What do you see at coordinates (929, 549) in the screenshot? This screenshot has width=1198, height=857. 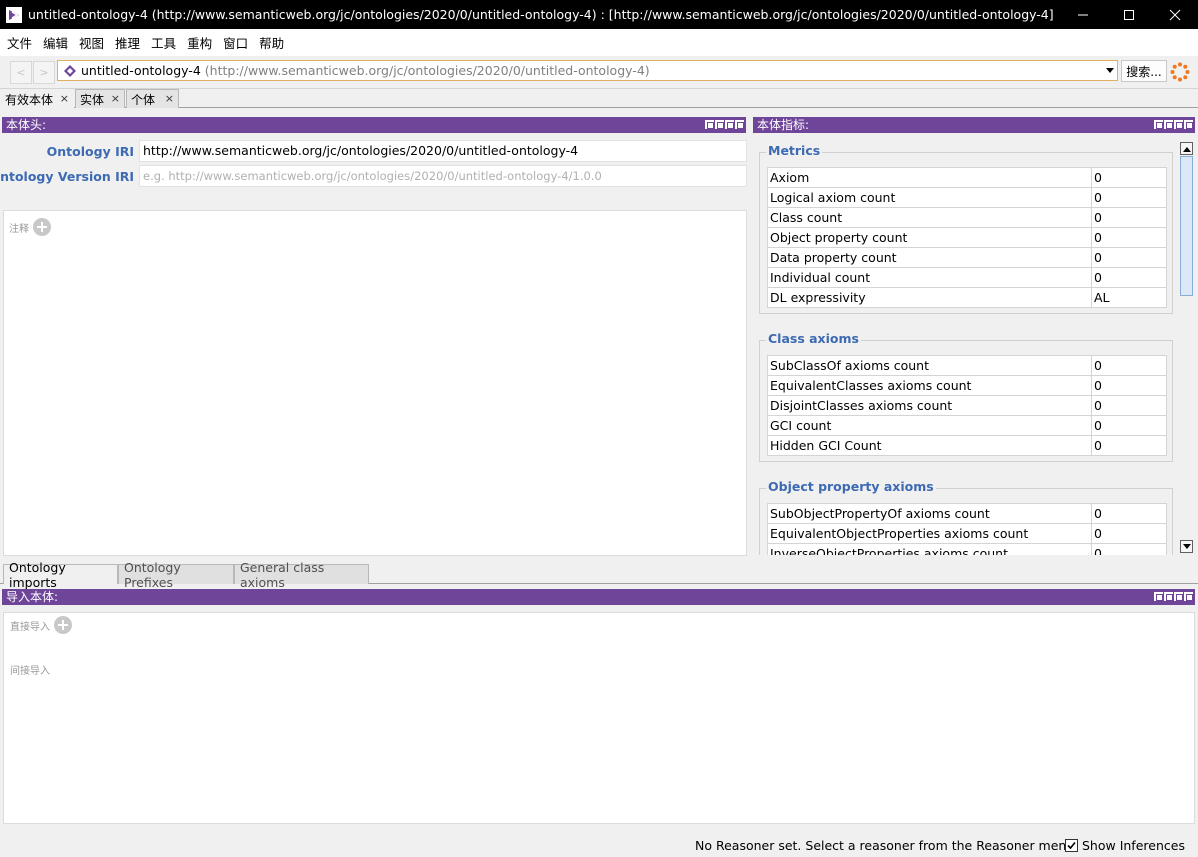 I see `metric-name: InverseObjectProperties axioms count` at bounding box center [929, 549].